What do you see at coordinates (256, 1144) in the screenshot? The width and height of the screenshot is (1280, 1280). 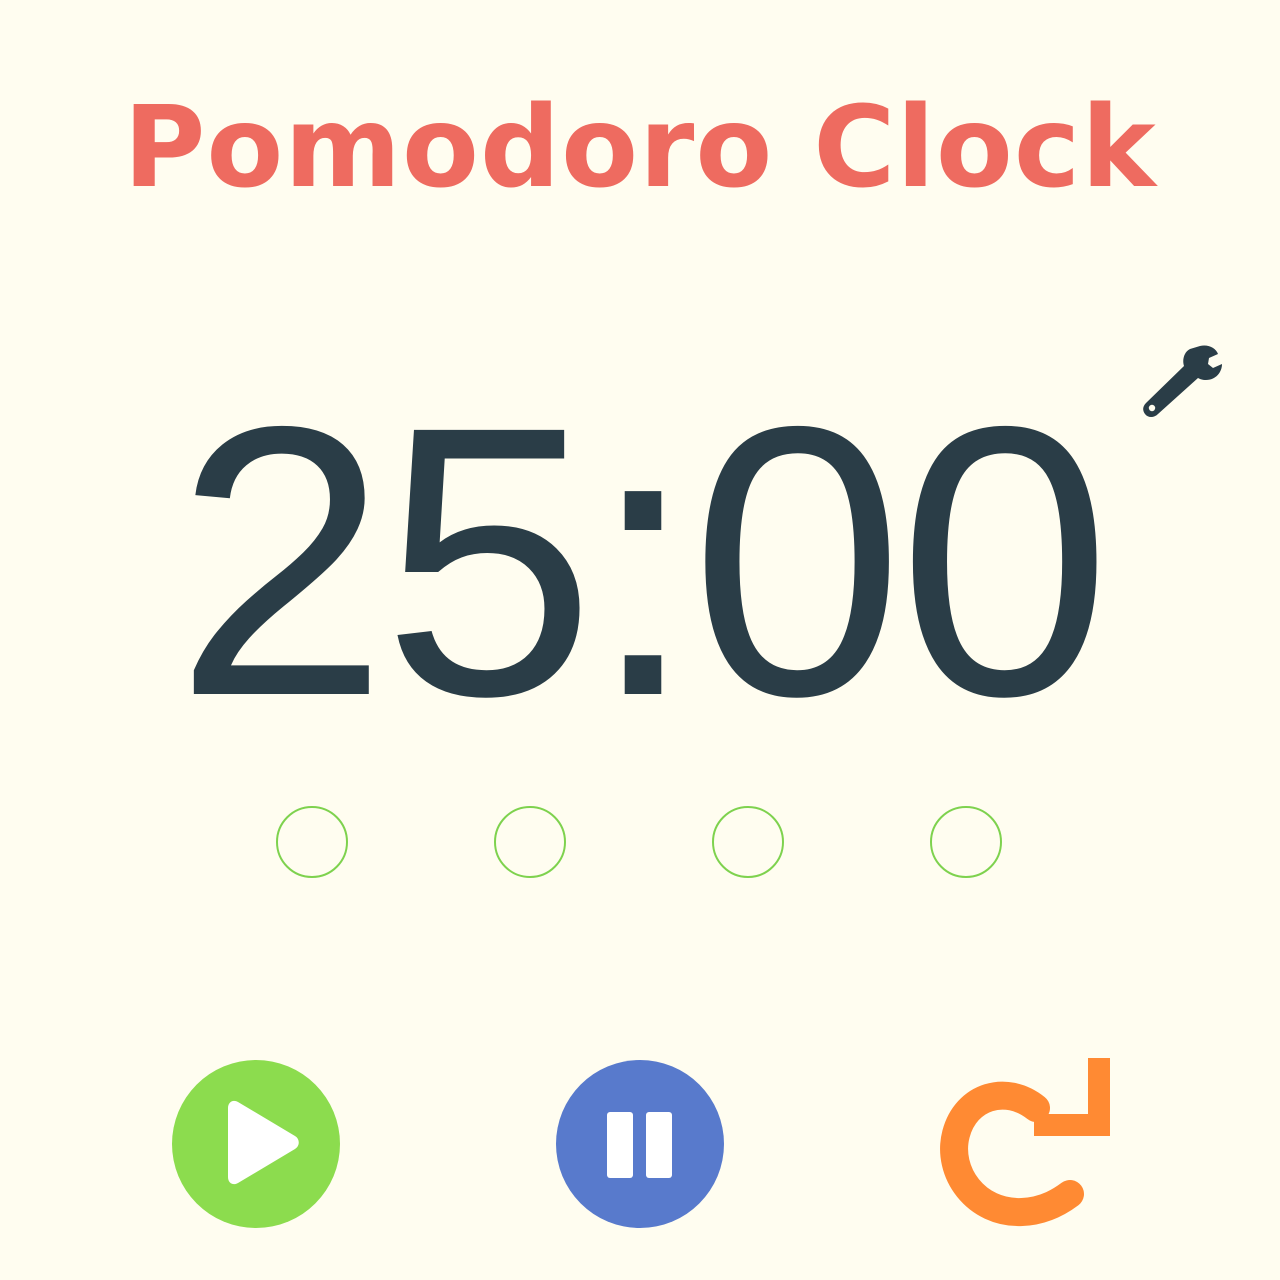 I see `play-button` at bounding box center [256, 1144].